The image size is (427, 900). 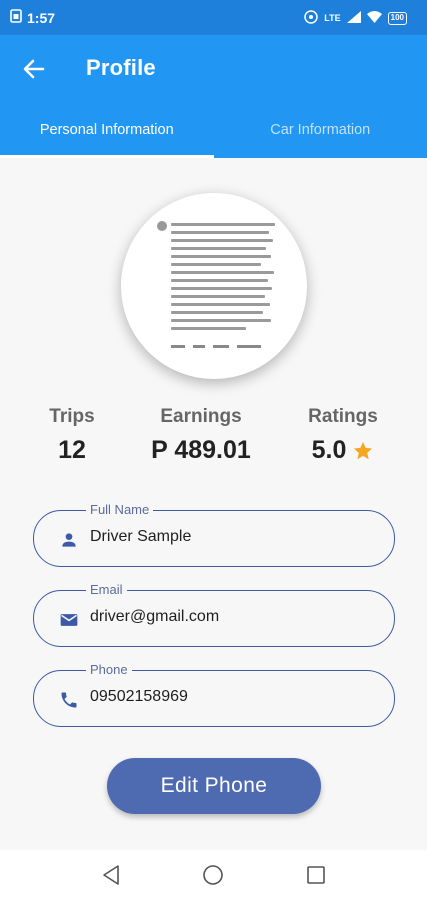 I want to click on stat-ratings: Ratings 5.0, so click(x=343, y=435).